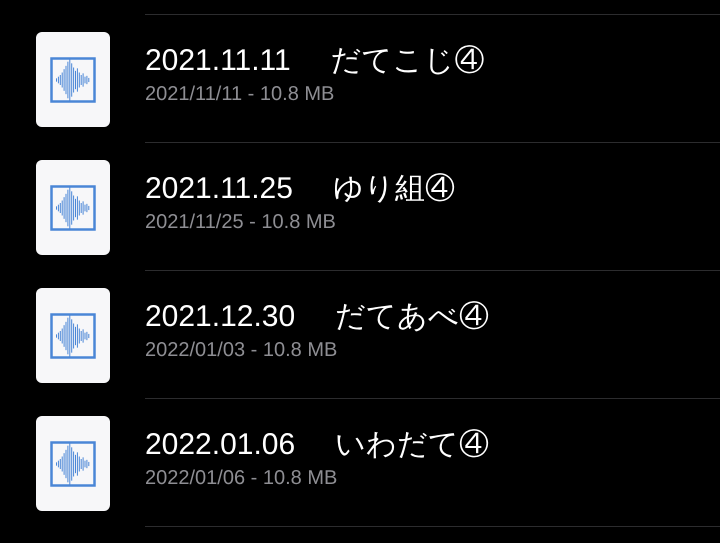 The image size is (720, 543). What do you see at coordinates (240, 94) in the screenshot?
I see `file-details: 2021/11/11 - 10.8 MB` at bounding box center [240, 94].